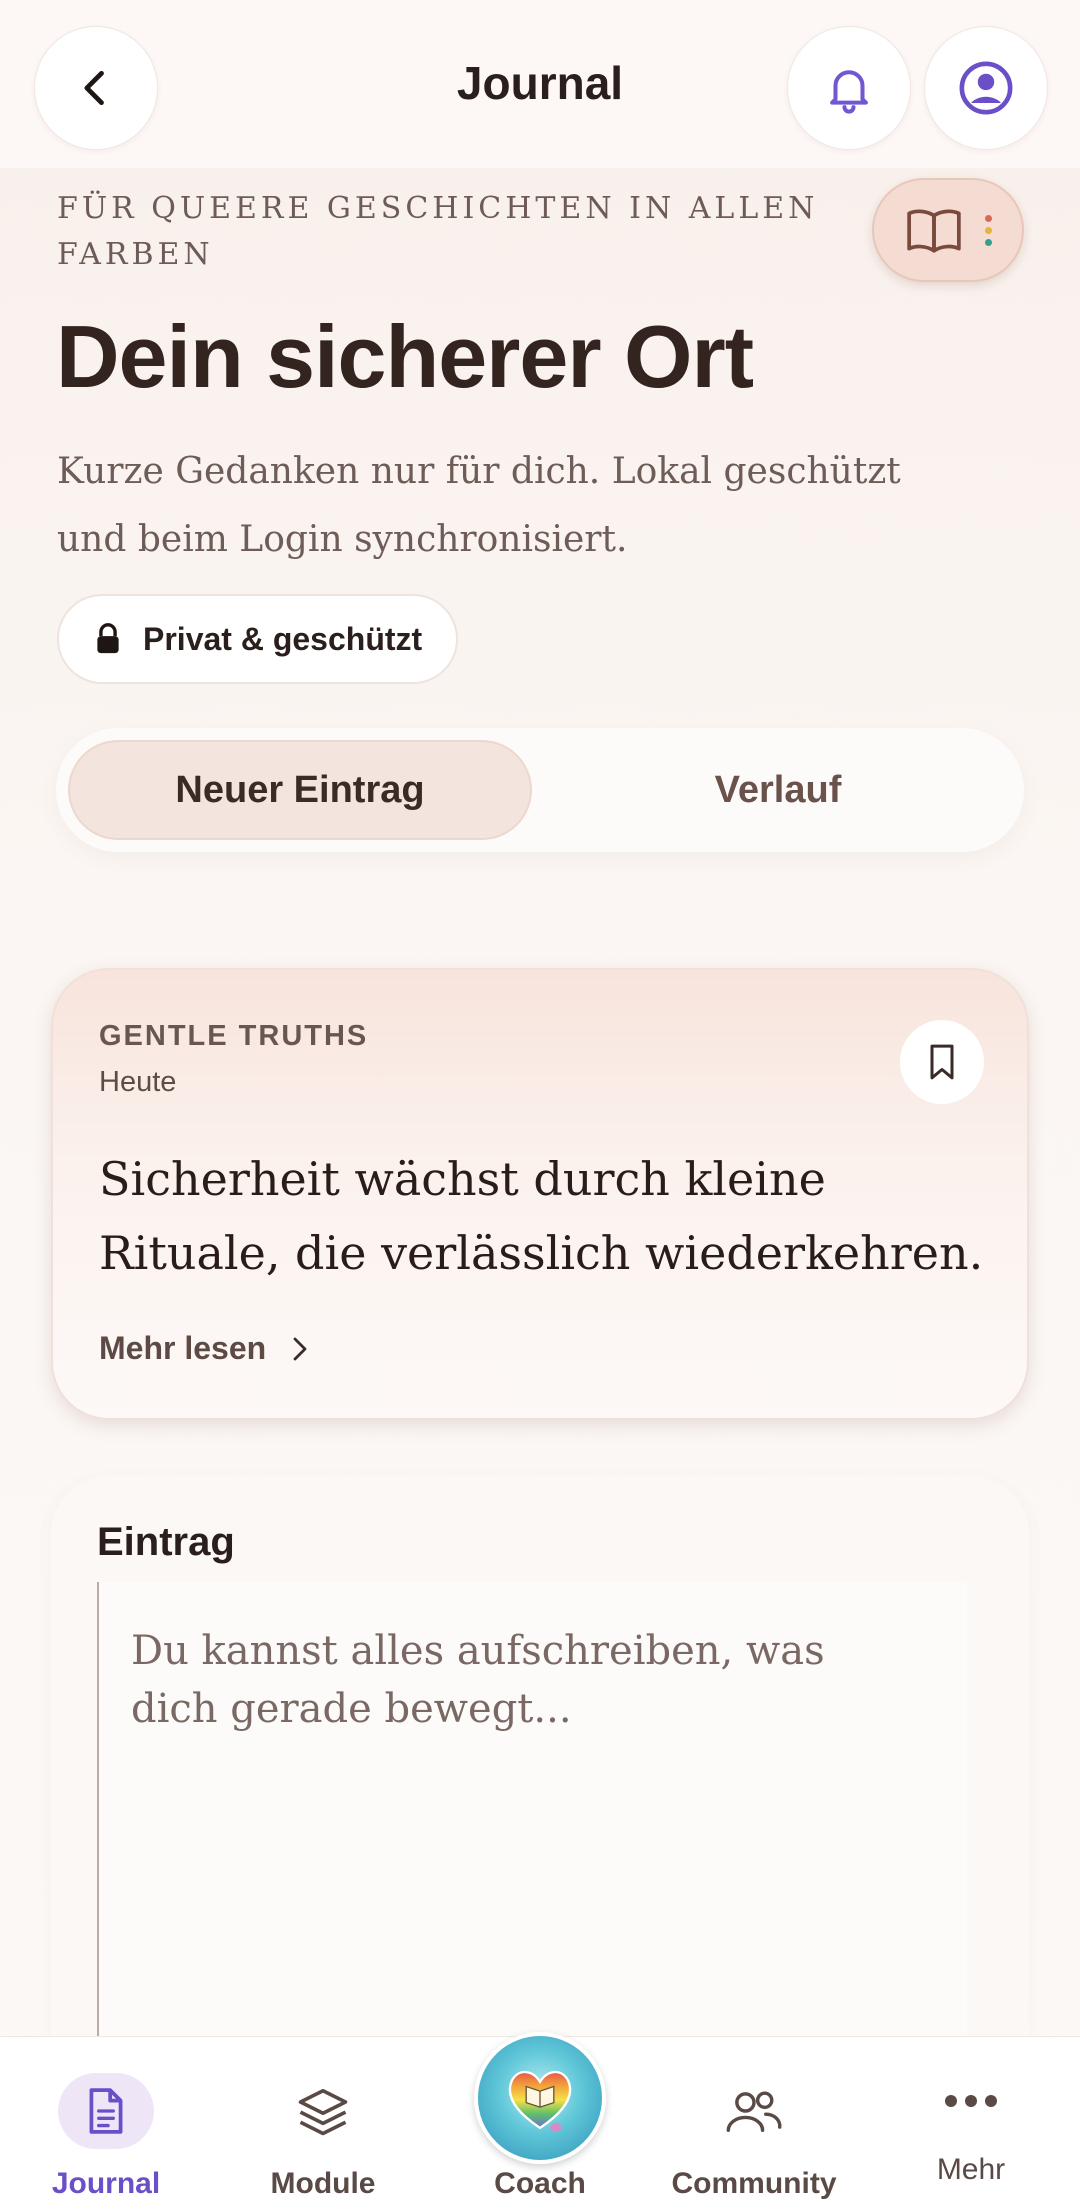  I want to click on top-app-bar: Journal, so click(540, 84).